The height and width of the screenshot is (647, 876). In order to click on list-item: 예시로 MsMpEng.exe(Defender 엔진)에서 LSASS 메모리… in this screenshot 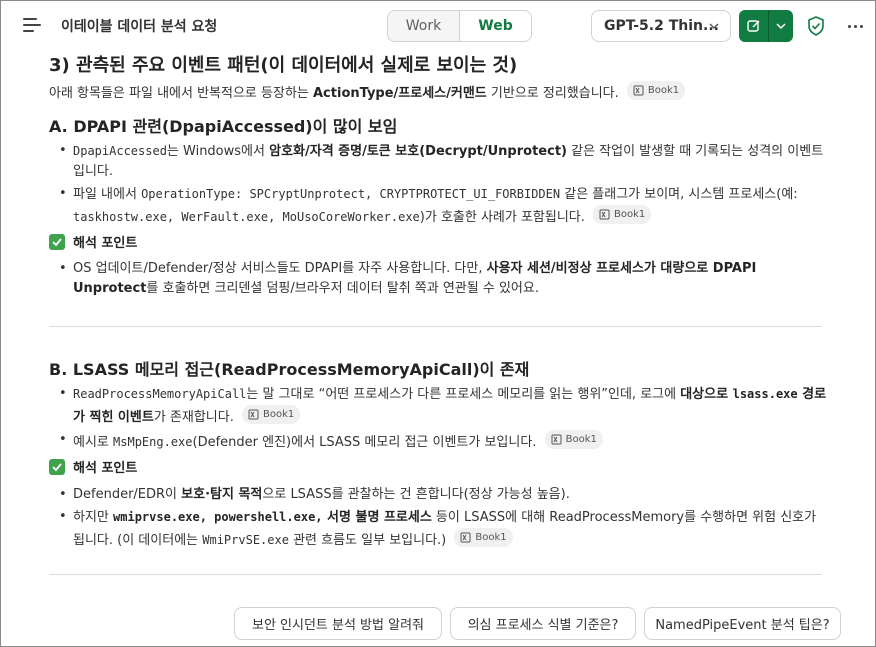, I will do `click(439, 441)`.